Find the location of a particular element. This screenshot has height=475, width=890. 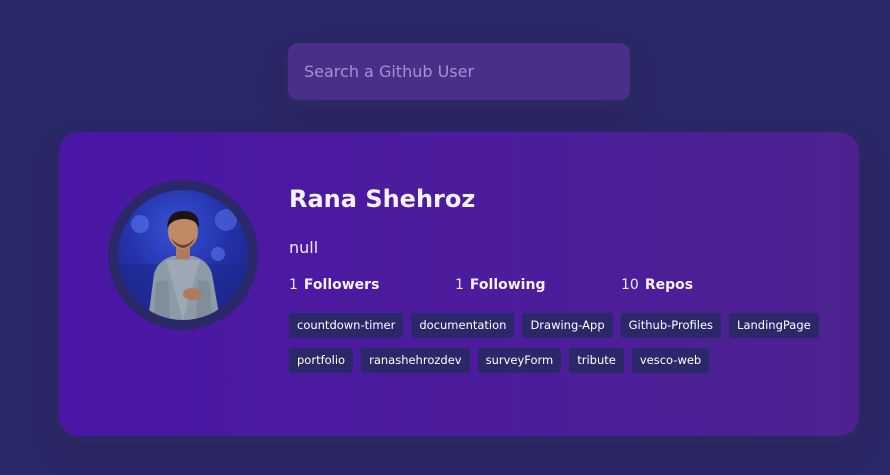

repo-link: LandingPage is located at coordinates (774, 325).